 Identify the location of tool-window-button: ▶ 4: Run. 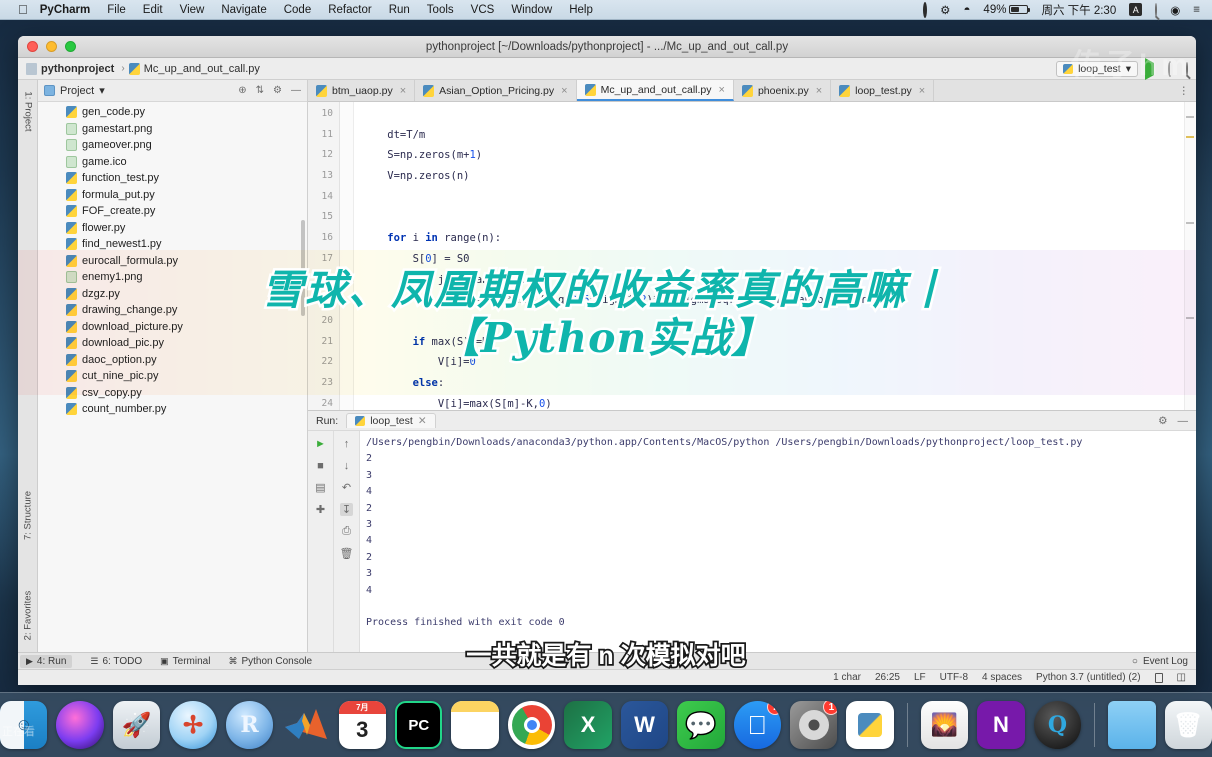
(46, 661).